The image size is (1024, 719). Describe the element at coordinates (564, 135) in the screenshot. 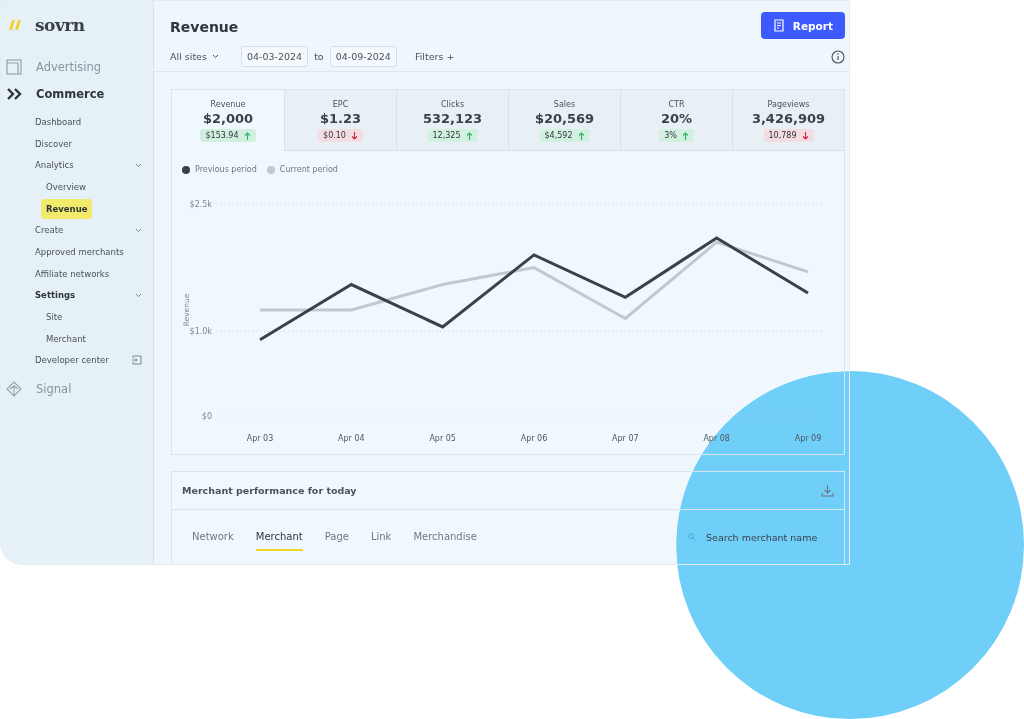

I see `change-badge: $4,592` at that location.